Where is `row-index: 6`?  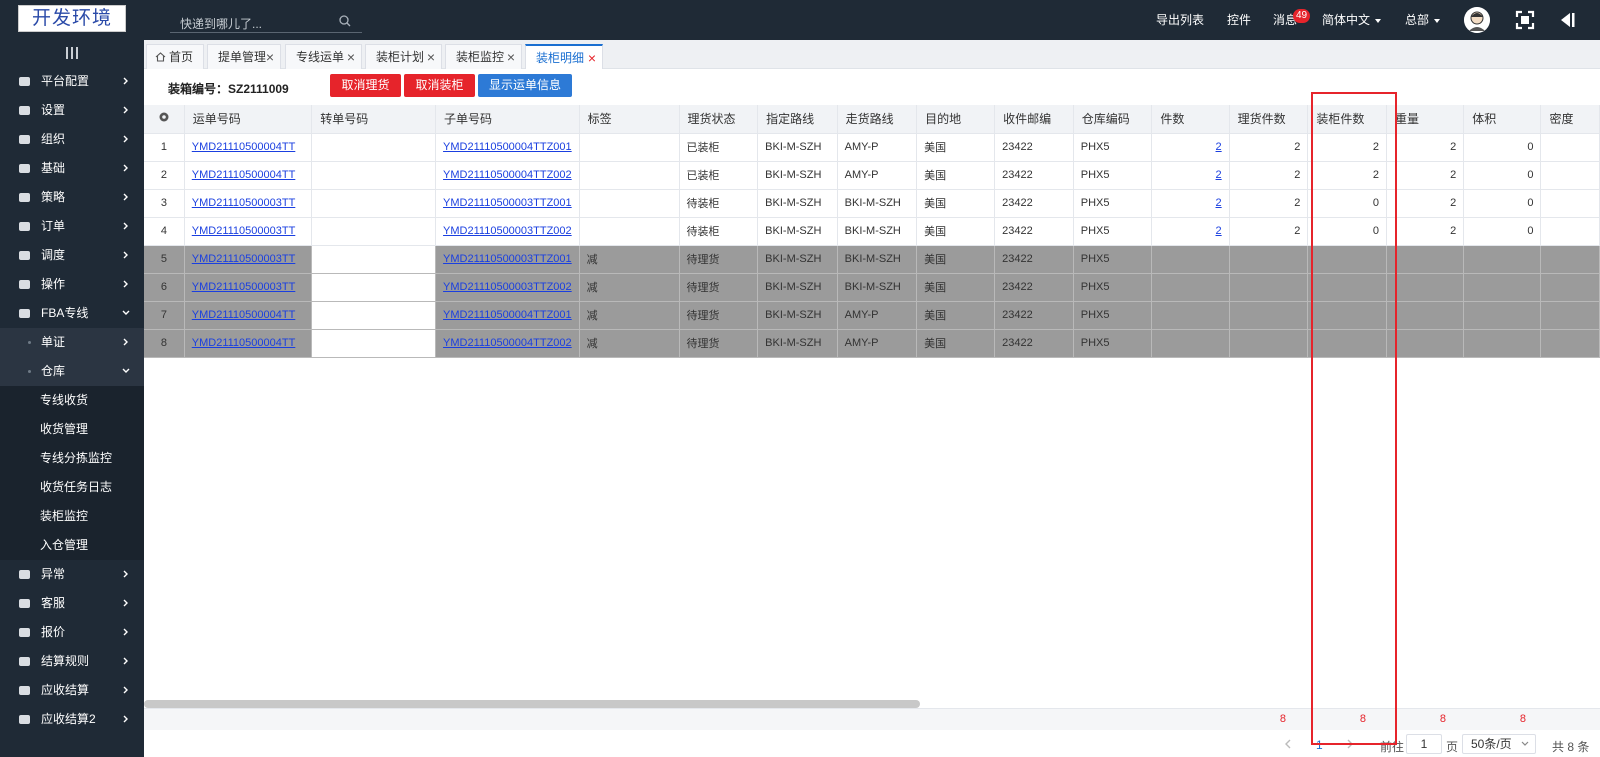
row-index: 6 is located at coordinates (164, 287).